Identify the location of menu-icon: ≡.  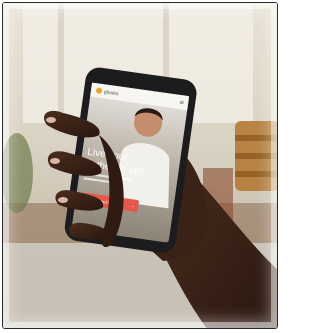
(182, 103).